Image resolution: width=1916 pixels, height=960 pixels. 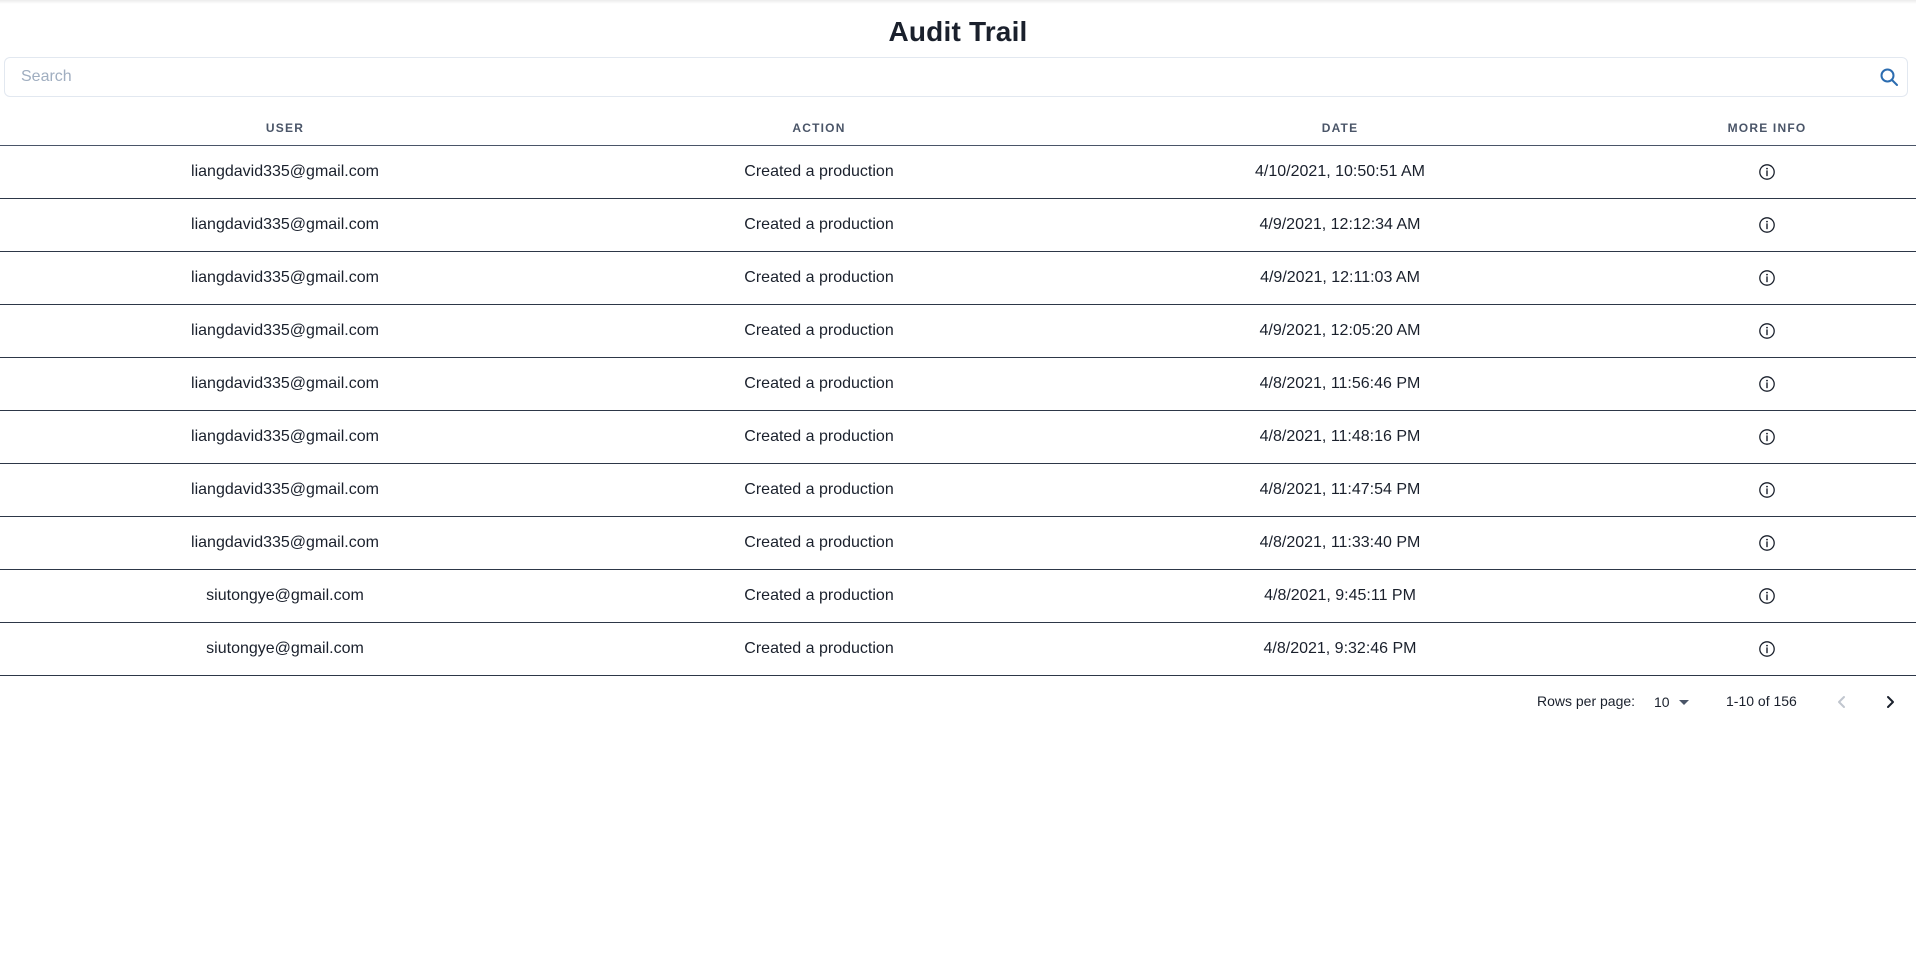 I want to click on rows-per-page-select: 10, so click(x=1673, y=702).